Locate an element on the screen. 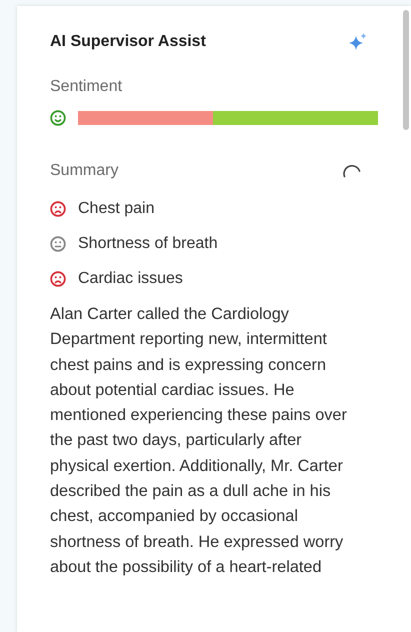  topic-label: Chest pain is located at coordinates (116, 209).